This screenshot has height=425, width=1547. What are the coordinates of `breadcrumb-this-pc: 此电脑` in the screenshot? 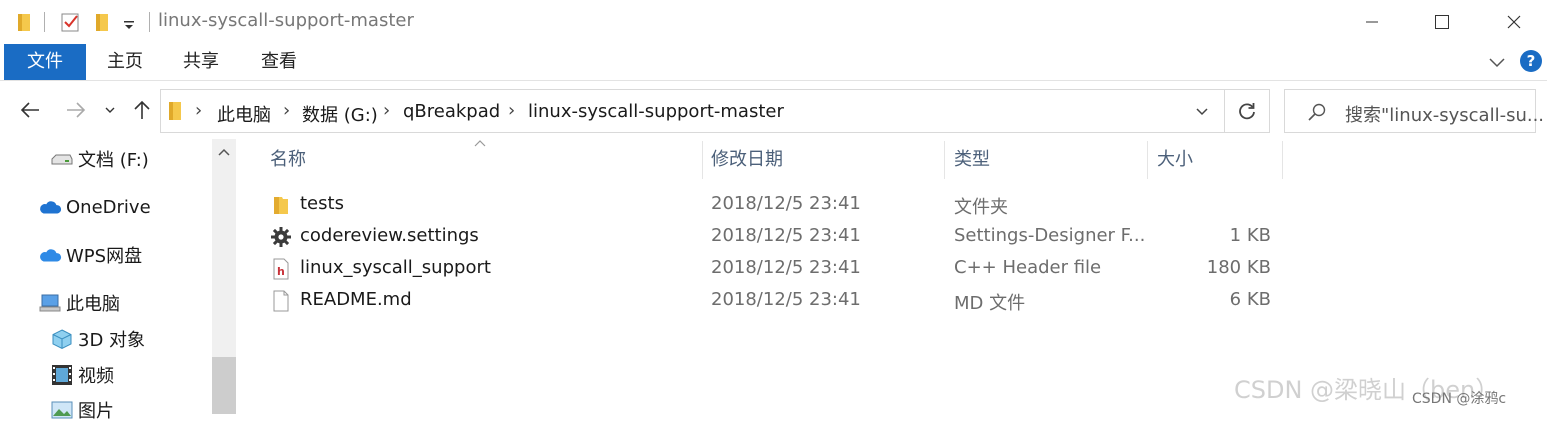 It's located at (244, 114).